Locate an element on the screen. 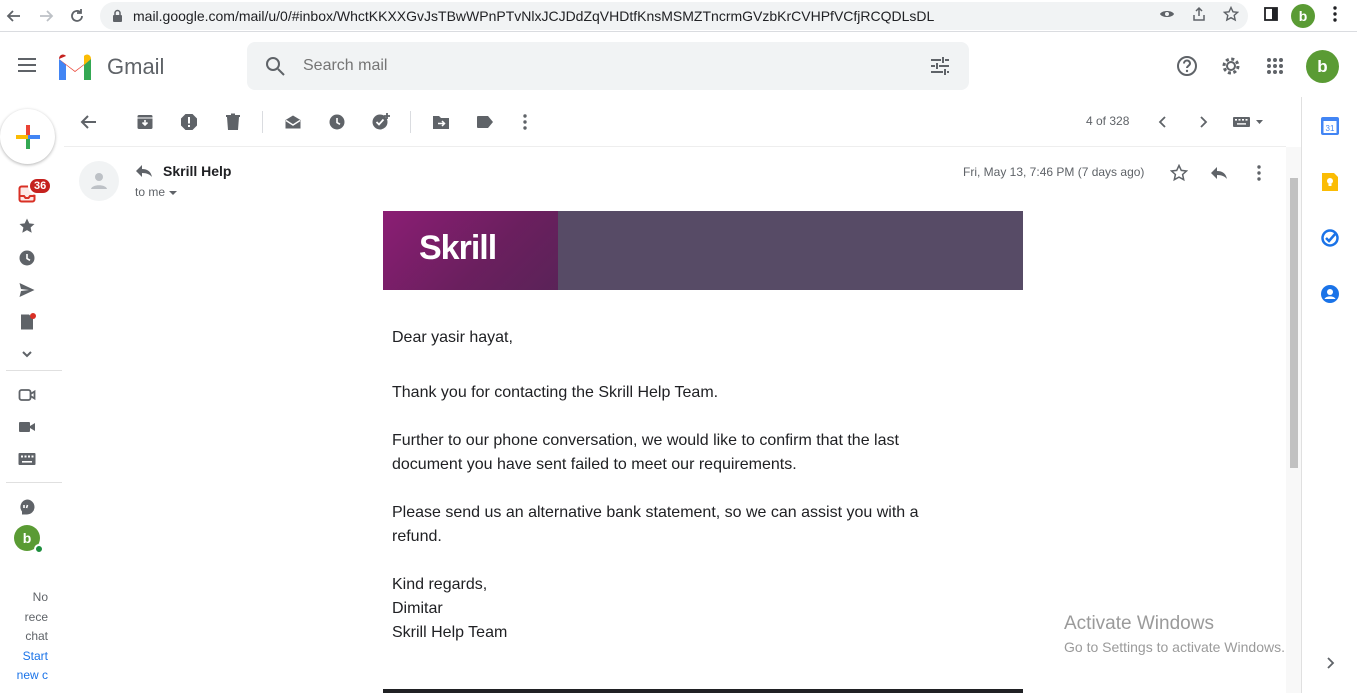 This screenshot has width=1357, height=693. settings-gear-icon is located at coordinates (1231, 66).